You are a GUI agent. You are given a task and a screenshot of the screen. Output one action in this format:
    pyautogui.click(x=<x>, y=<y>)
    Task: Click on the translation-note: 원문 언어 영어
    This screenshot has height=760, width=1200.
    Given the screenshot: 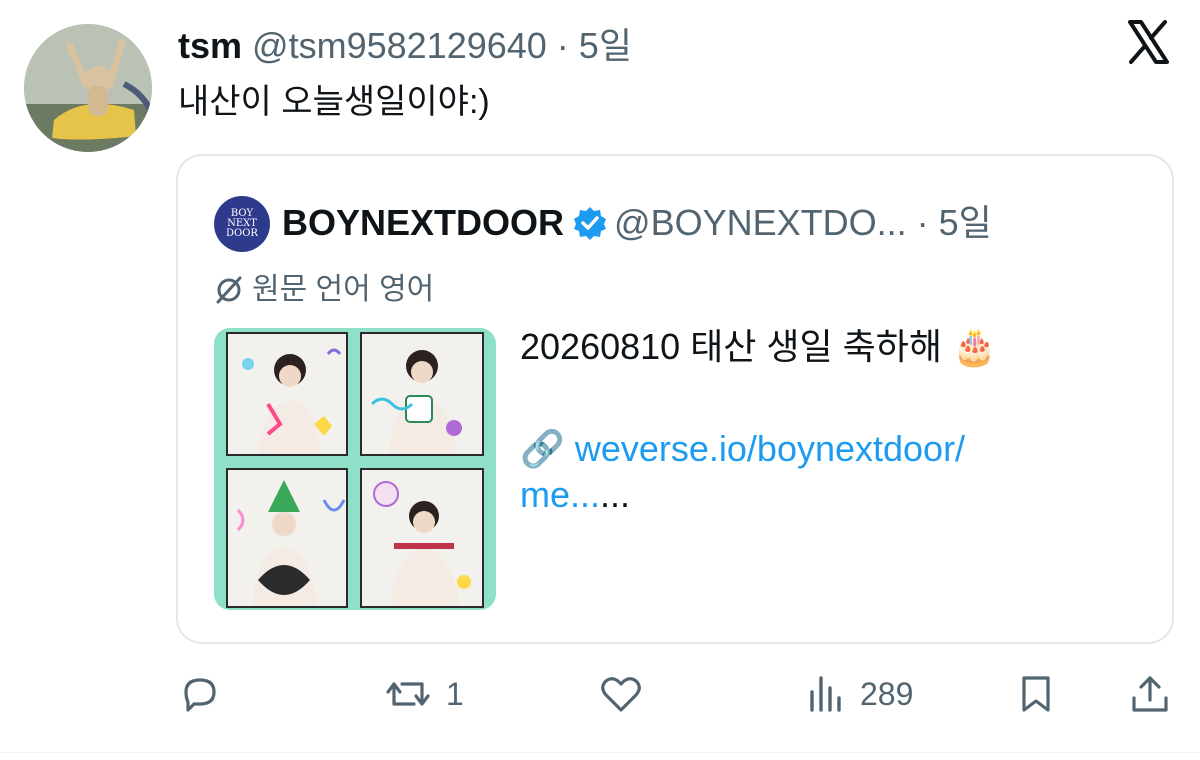 What is the action you would take?
    pyautogui.click(x=324, y=290)
    